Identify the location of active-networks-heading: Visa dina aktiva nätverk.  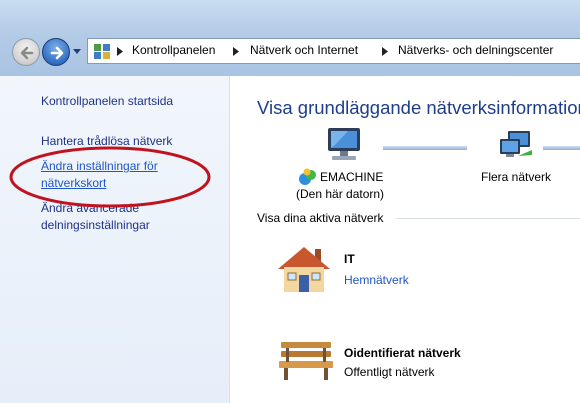
(320, 218).